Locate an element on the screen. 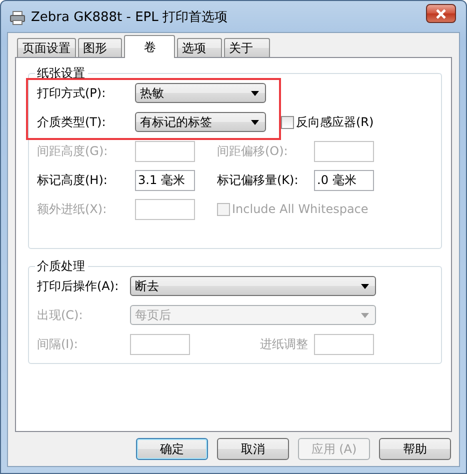 This screenshot has height=474, width=467. tab: 关于 is located at coordinates (247, 47).